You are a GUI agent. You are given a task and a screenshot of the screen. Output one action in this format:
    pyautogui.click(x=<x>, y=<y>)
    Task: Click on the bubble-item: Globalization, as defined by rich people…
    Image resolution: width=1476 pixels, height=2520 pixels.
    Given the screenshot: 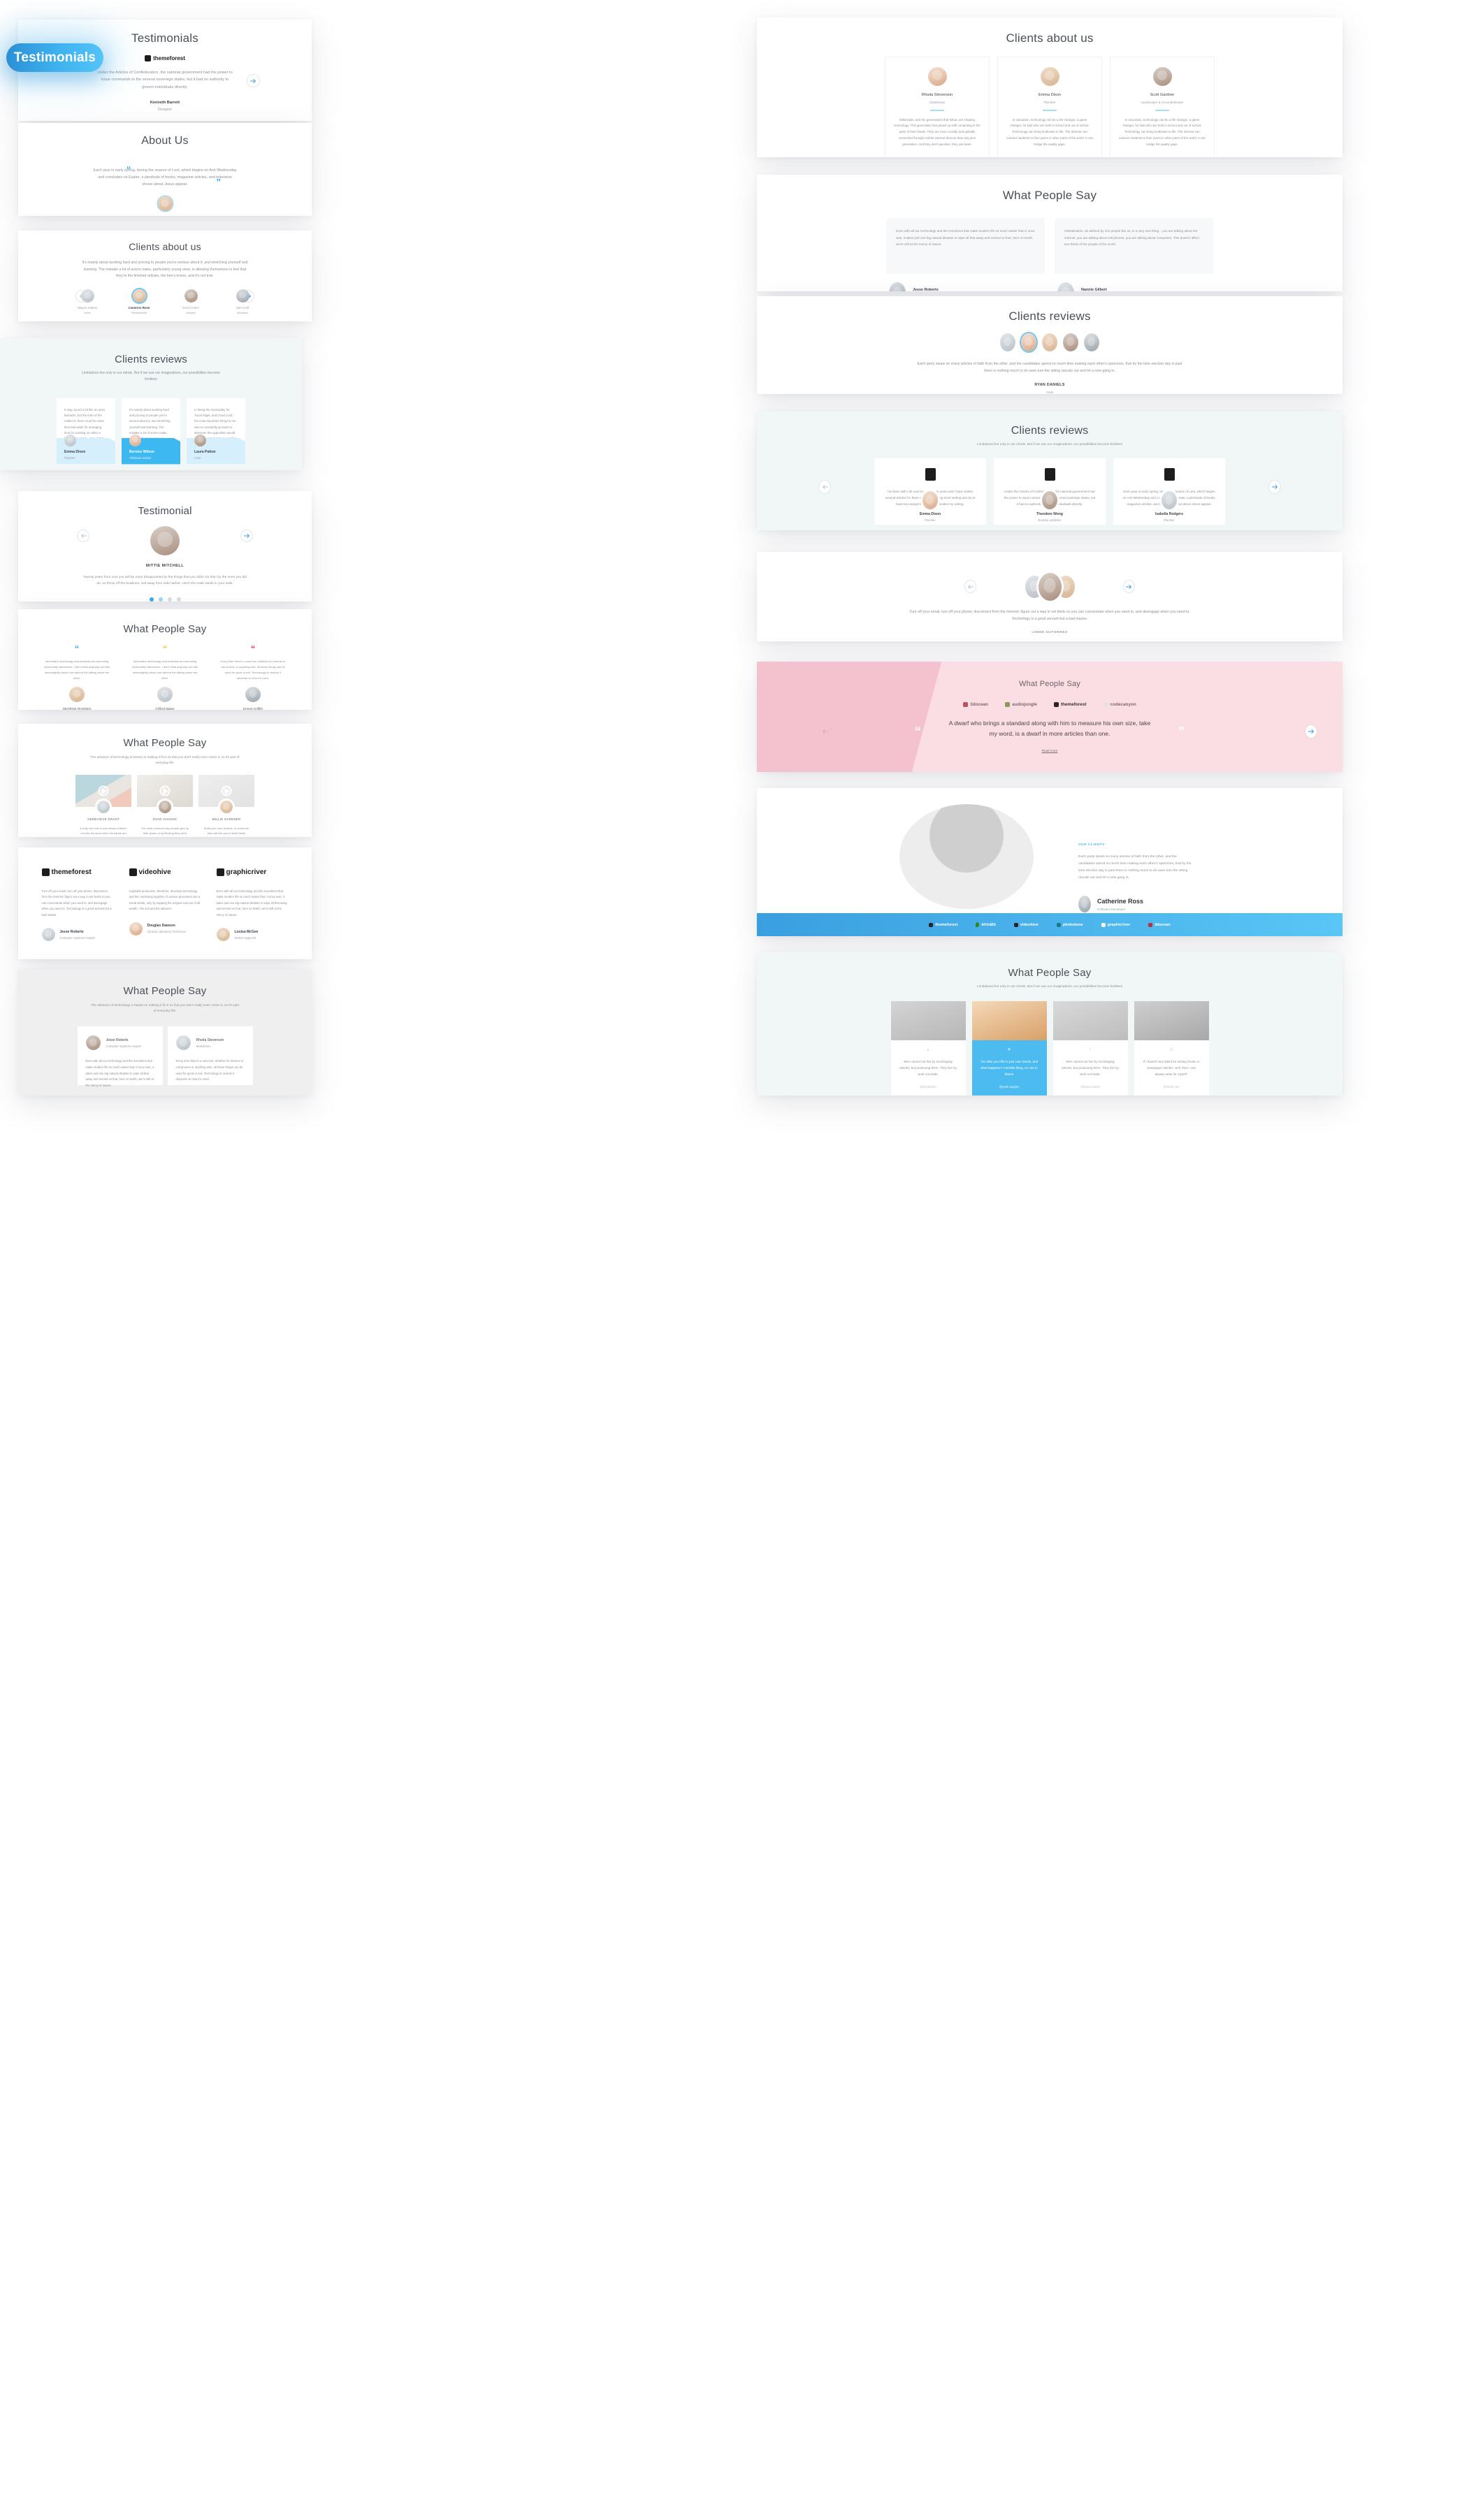 What is the action you would take?
    pyautogui.click(x=1134, y=254)
    